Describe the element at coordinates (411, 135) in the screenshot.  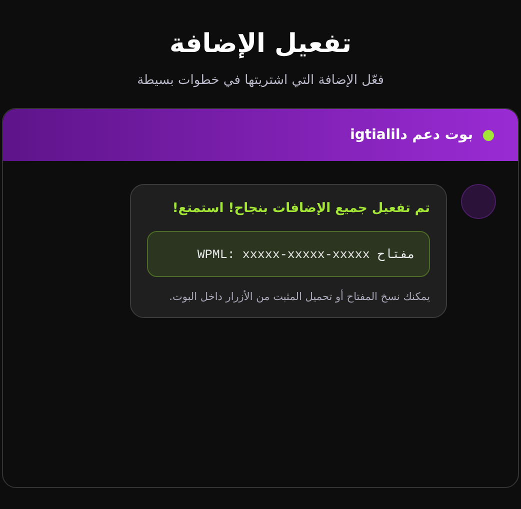
I see `bot-name: بوت دعم داigtiali` at that location.